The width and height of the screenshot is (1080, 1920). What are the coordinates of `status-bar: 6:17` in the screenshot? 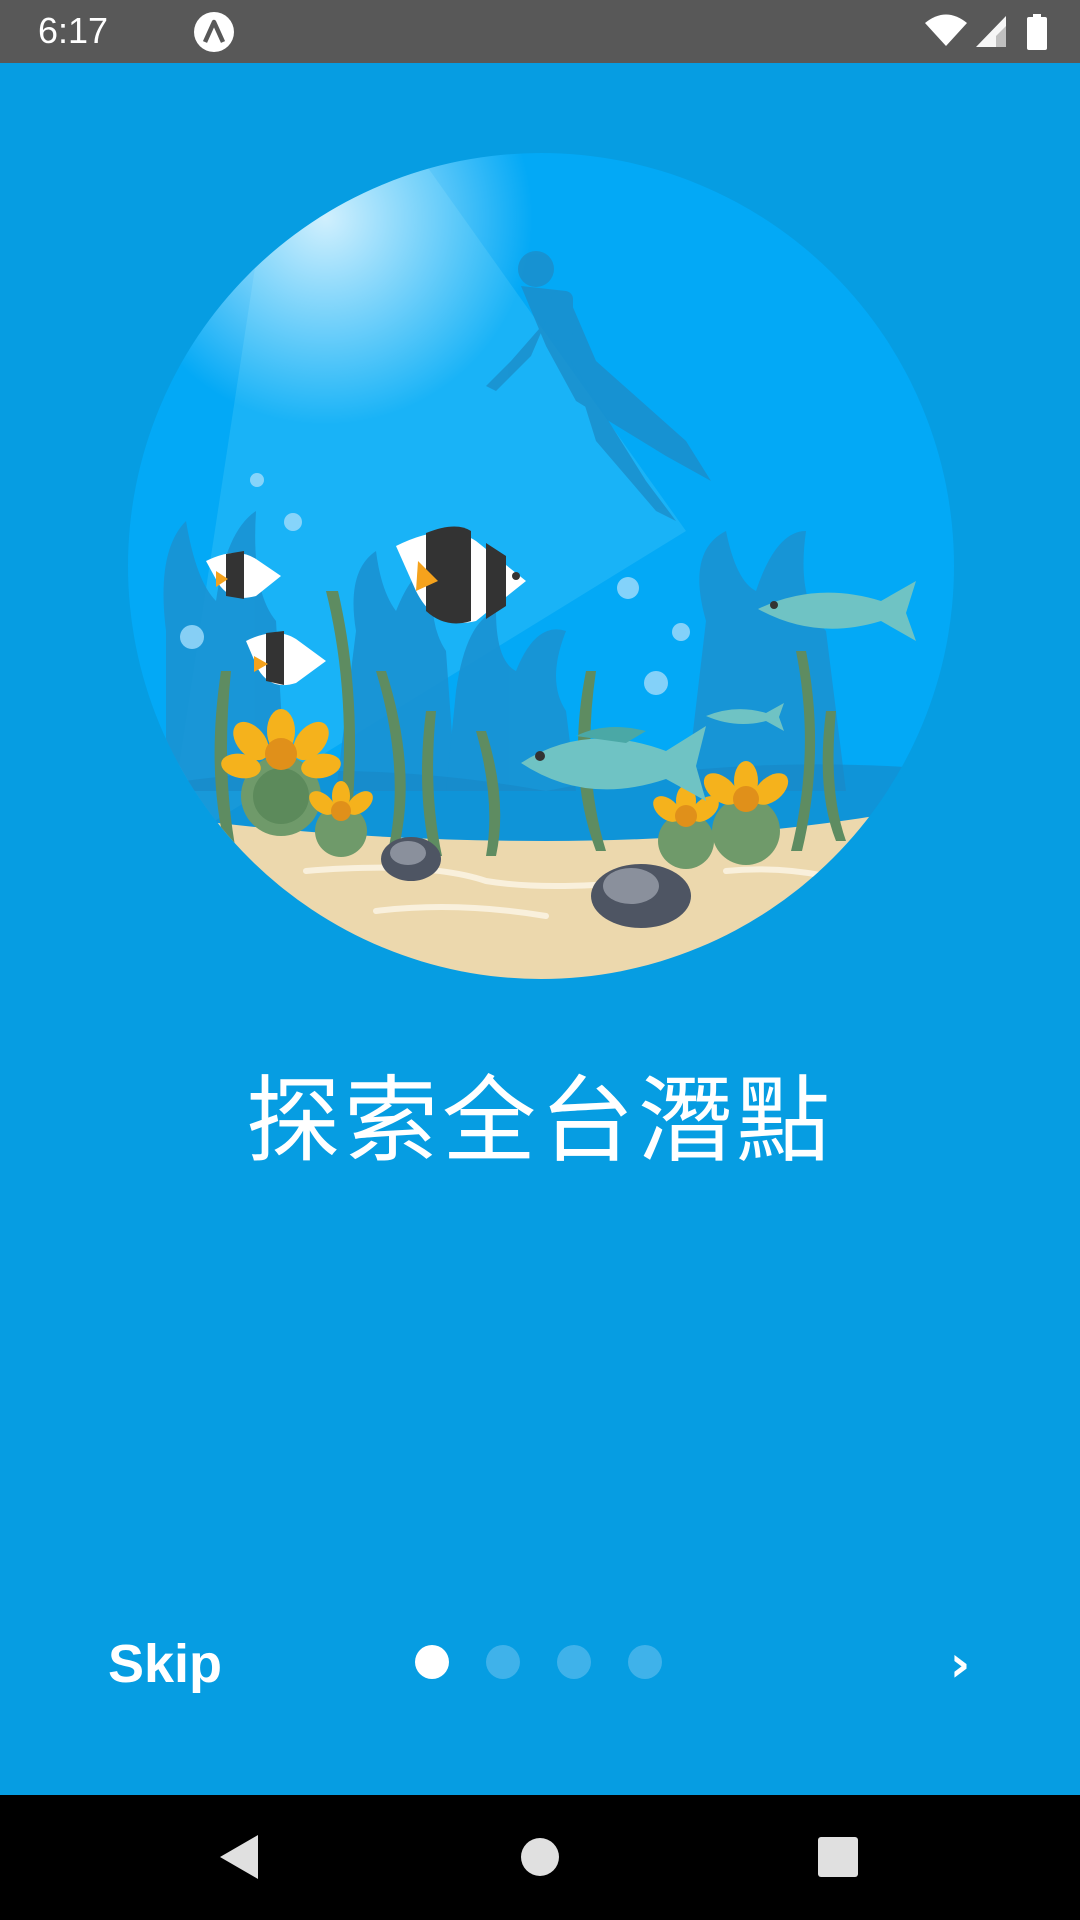 It's located at (540, 31).